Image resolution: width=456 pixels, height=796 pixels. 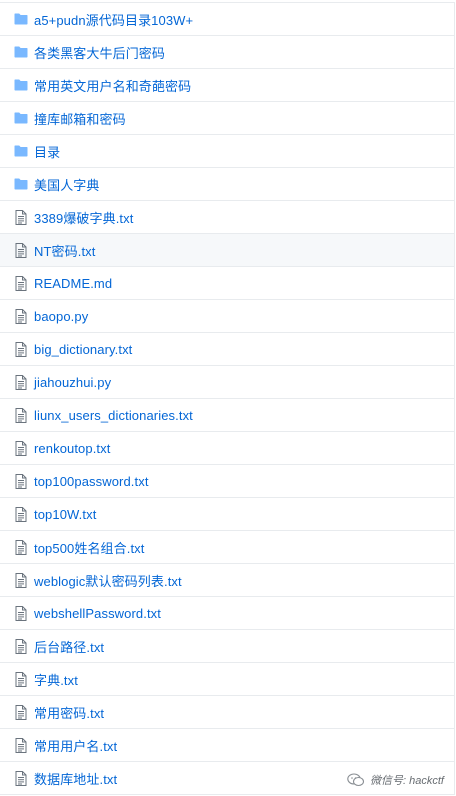 I want to click on file-link: jiahouzhui.py, so click(x=72, y=382).